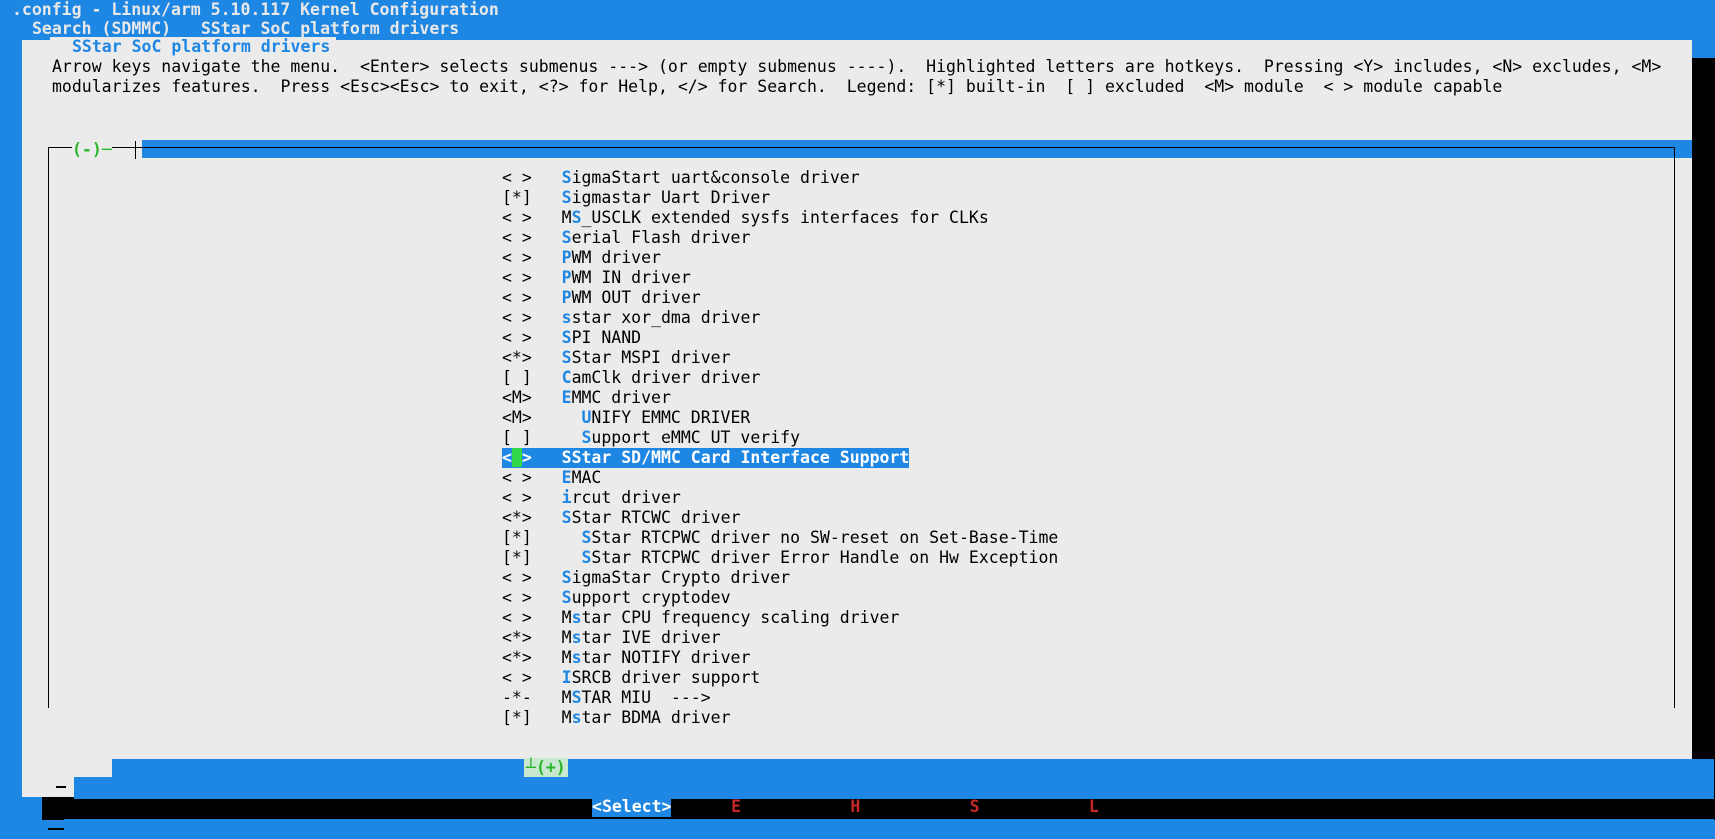 Image resolution: width=1715 pixels, height=839 pixels. Describe the element at coordinates (651, 637) in the screenshot. I see `menu-item-label: tar IVE driver` at that location.